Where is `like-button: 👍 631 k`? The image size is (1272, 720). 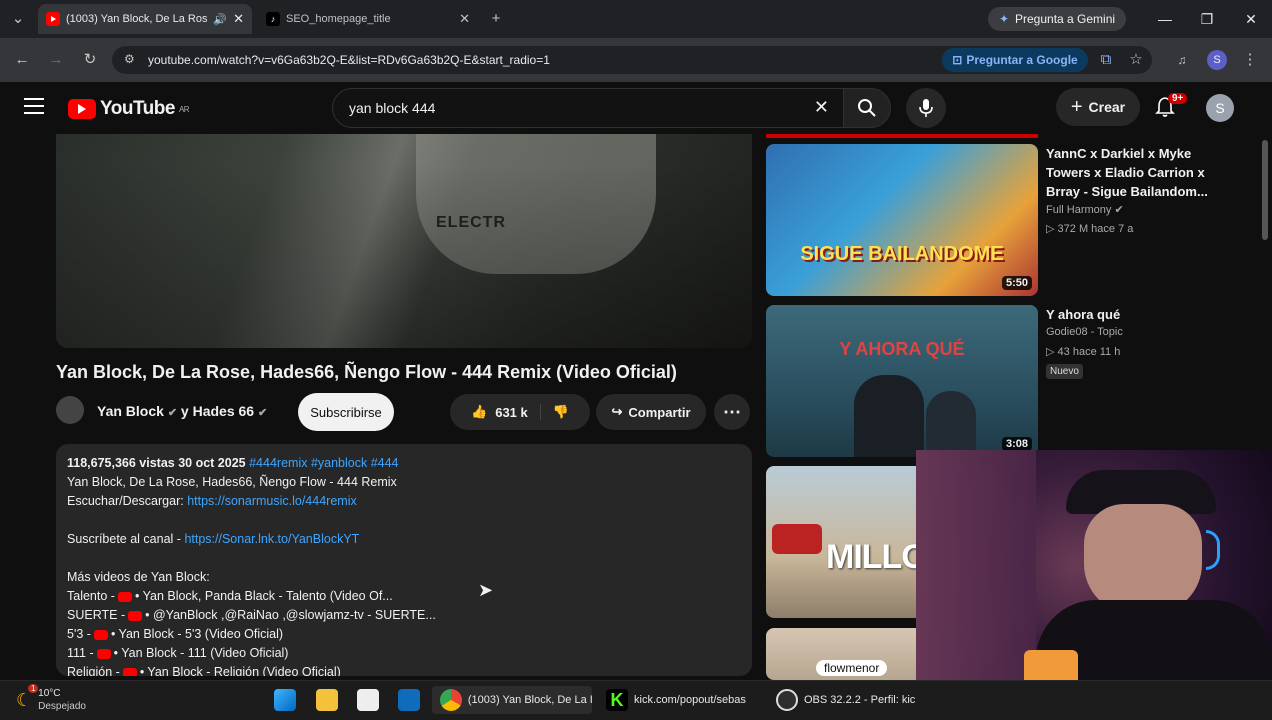 like-button: 👍 631 k is located at coordinates (506, 412).